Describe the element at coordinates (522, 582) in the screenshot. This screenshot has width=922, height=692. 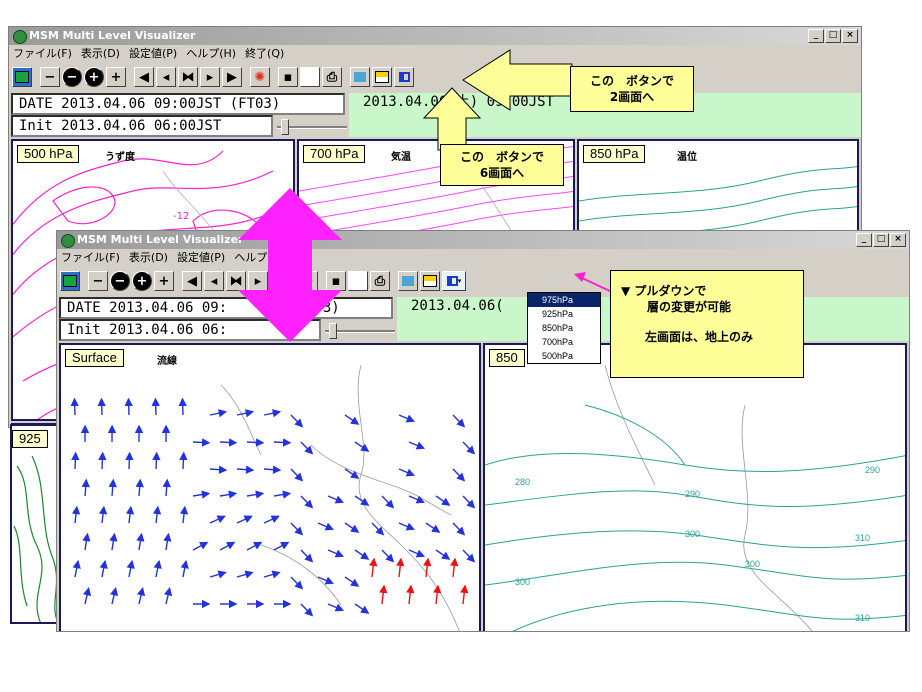
I see `contour-label: 300` at that location.